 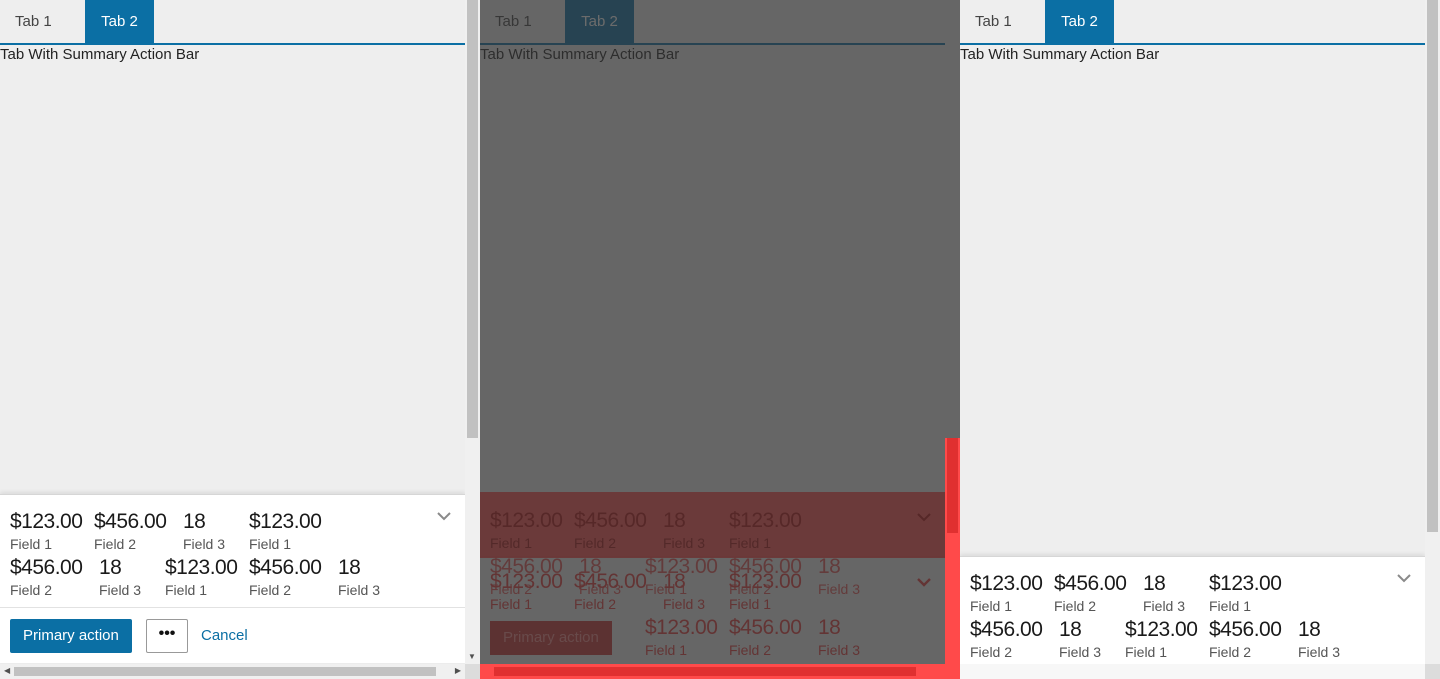 I want to click on horizontal-scrollbar: ◀ ▶, so click(x=232, y=671).